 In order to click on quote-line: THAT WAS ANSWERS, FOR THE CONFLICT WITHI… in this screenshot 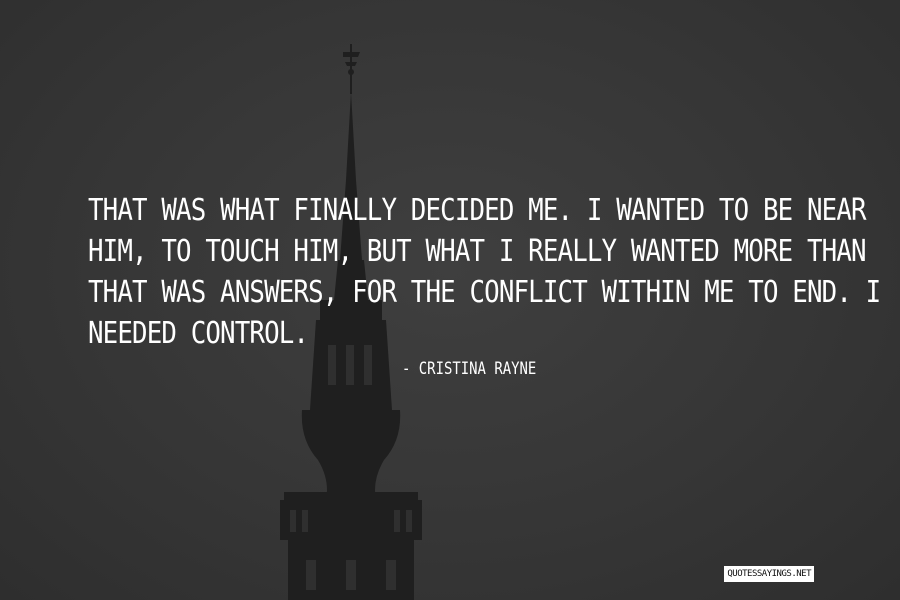, I will do `click(484, 292)`.